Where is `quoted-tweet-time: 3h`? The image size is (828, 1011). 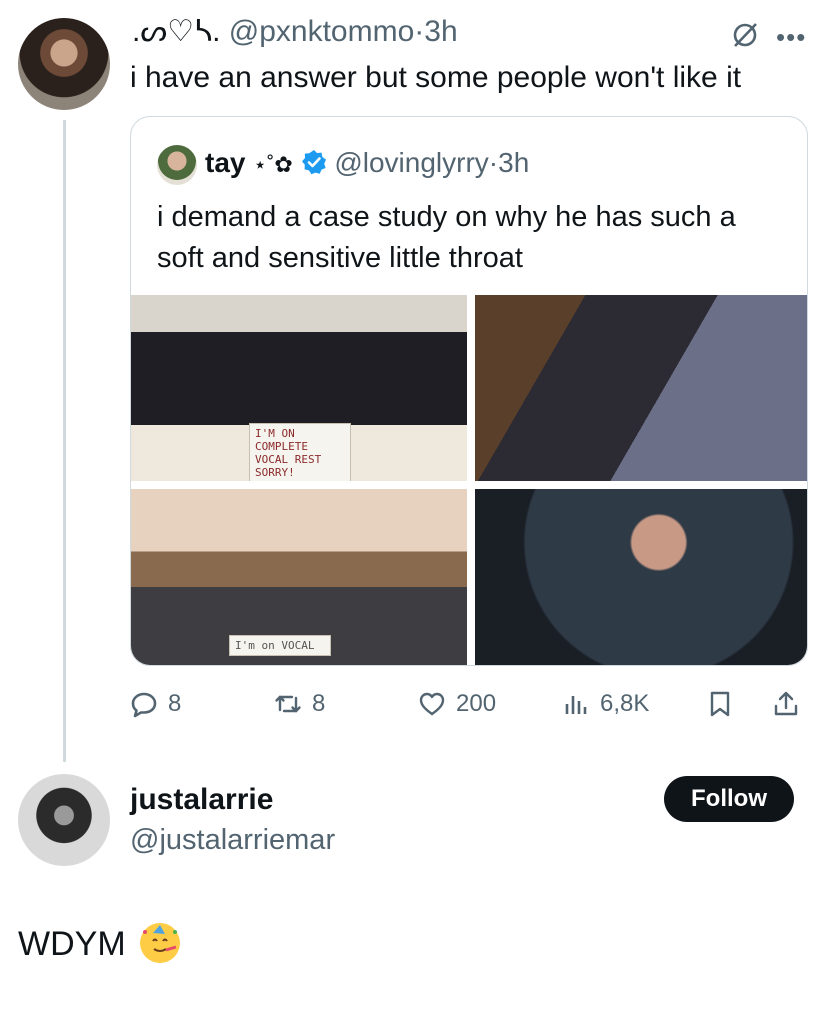
quoted-tweet-time: 3h is located at coordinates (513, 162).